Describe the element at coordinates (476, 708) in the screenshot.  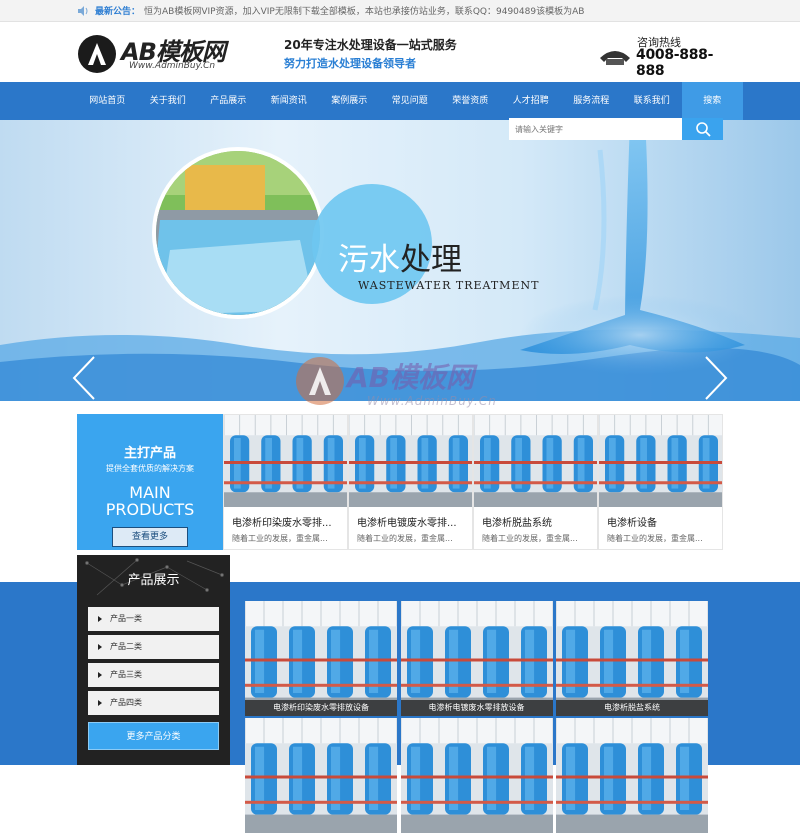
I see `product-caption: 电渗析电镀废水零排放设备` at that location.